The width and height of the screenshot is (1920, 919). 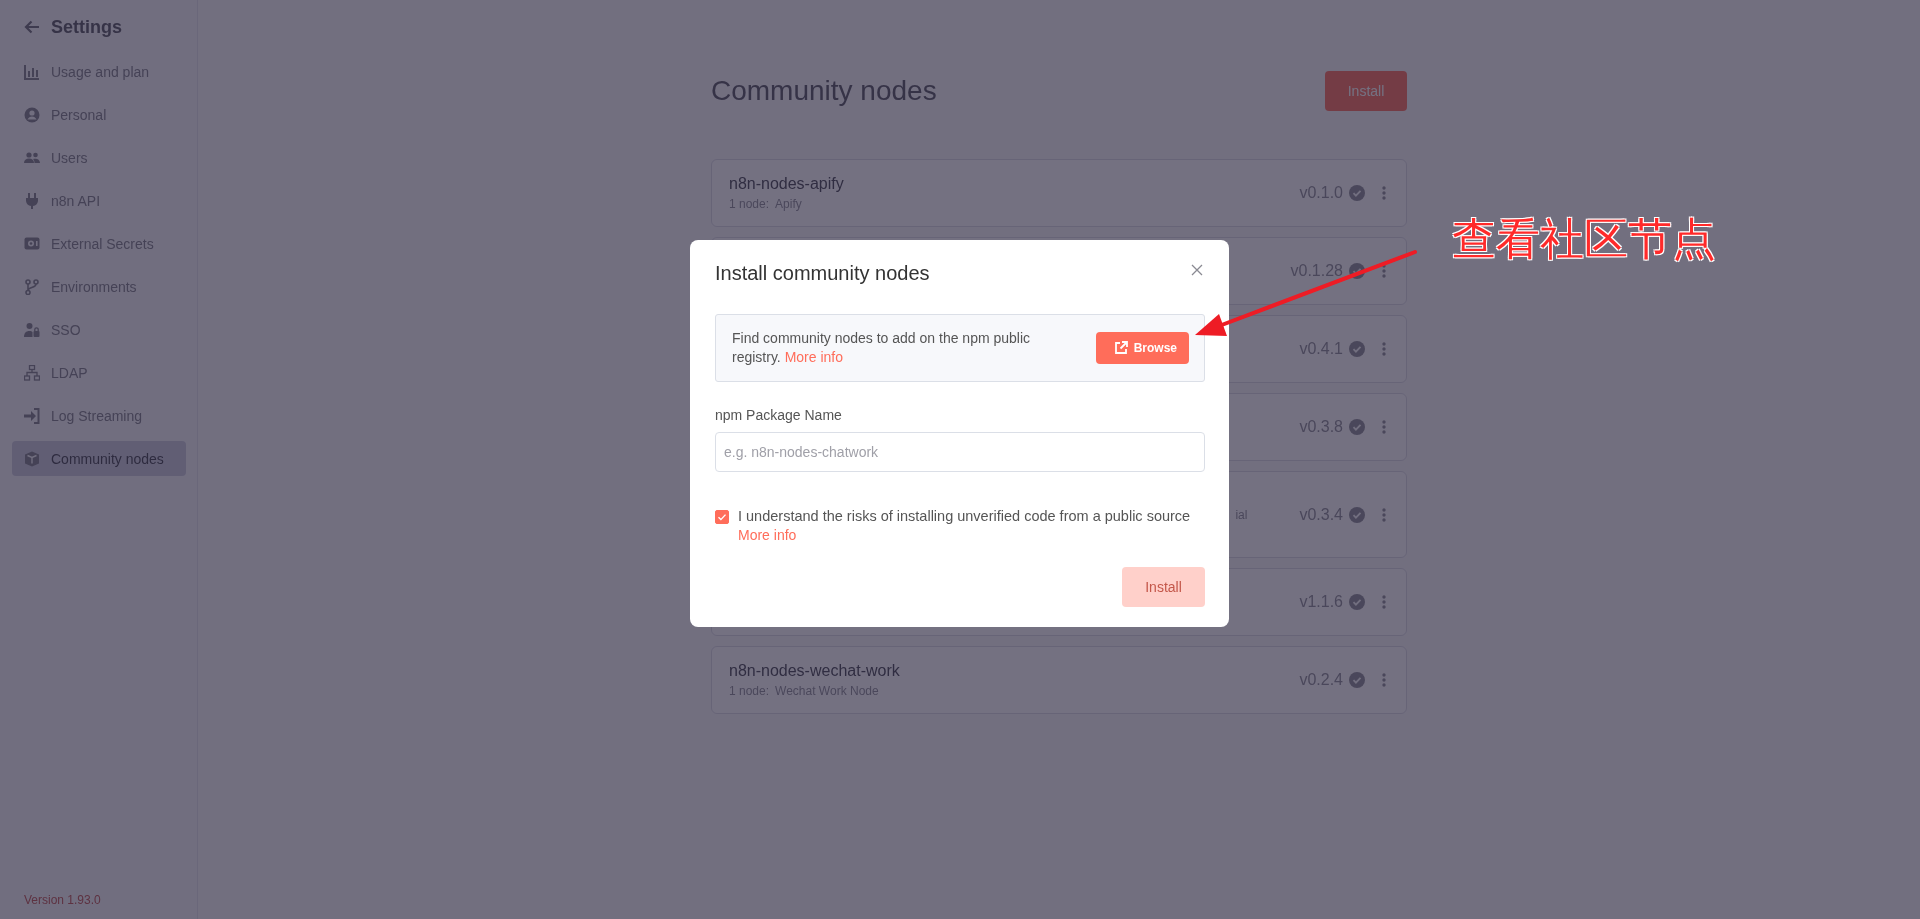 What do you see at coordinates (960, 452) in the screenshot?
I see `package-name-field: e.g. n8n-nodes-chatwork` at bounding box center [960, 452].